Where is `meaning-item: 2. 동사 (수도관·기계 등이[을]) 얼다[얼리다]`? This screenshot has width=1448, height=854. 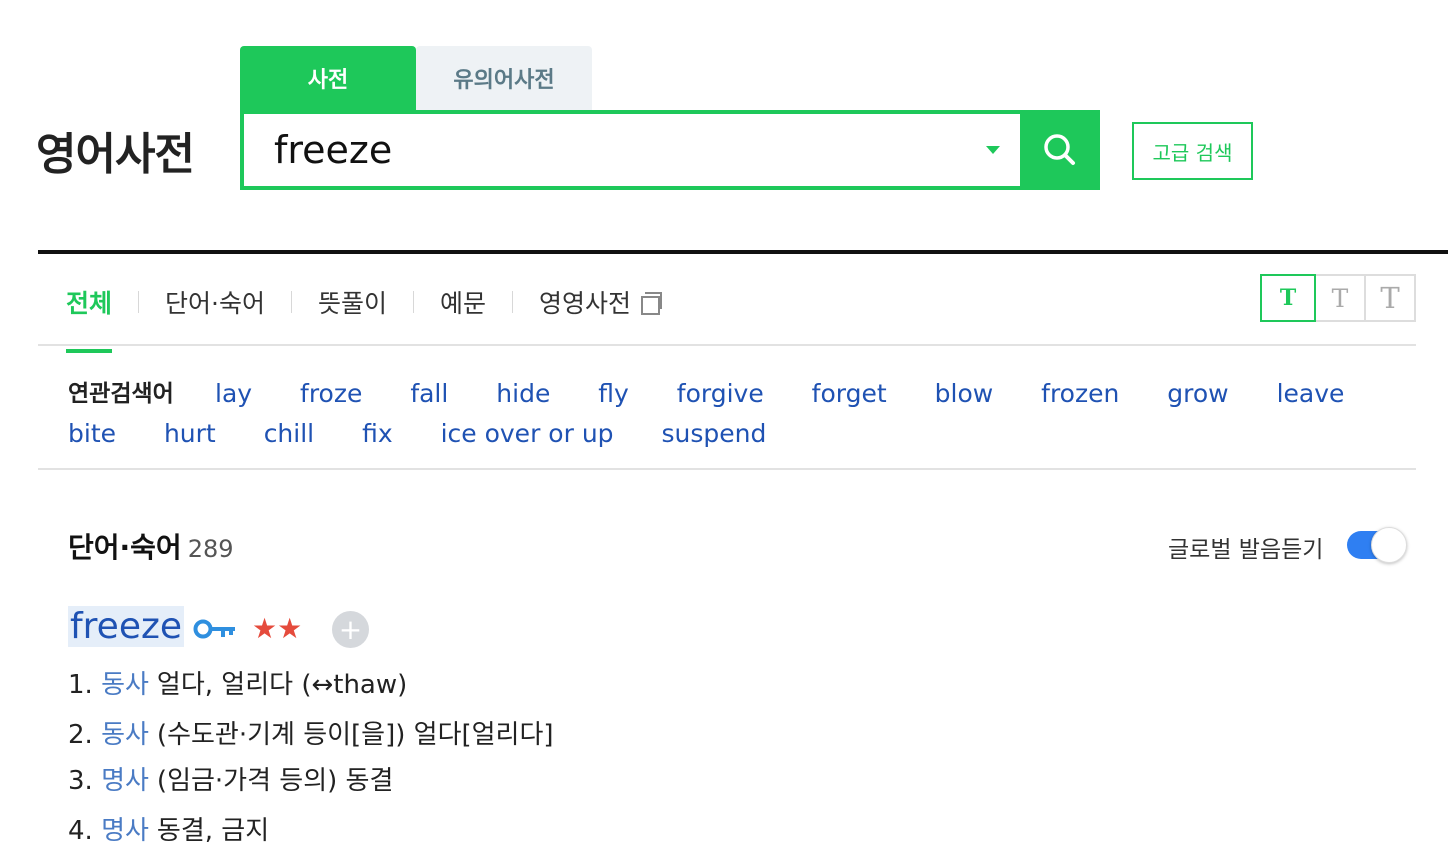
meaning-item: 2. 동사 (수도관·기계 등이[을]) 얼다[얼리다] is located at coordinates (311, 732).